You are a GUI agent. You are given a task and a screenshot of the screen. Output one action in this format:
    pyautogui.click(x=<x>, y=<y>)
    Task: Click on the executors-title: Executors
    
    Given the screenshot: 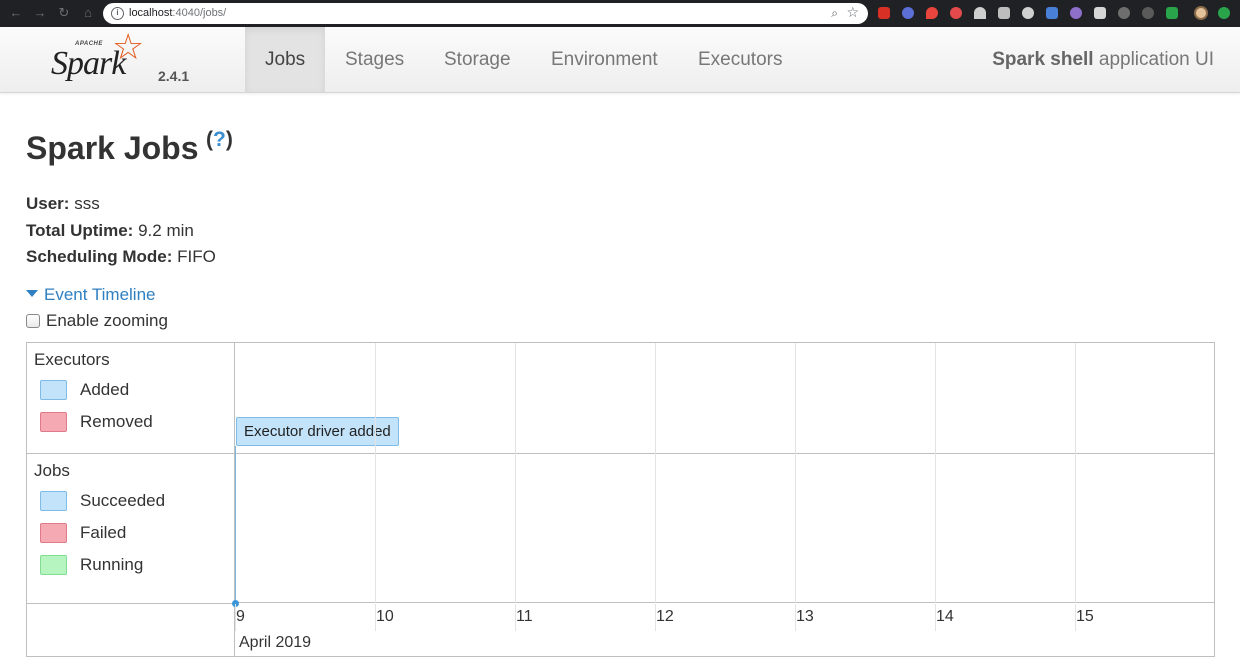 What is the action you would take?
    pyautogui.click(x=72, y=359)
    